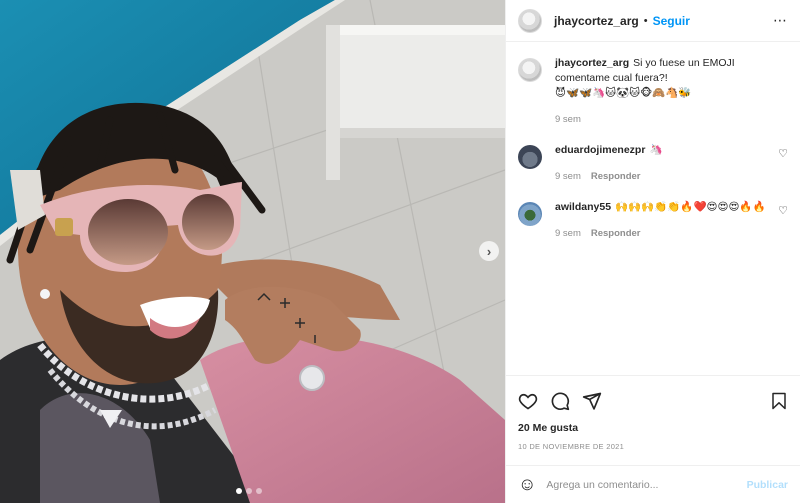 This screenshot has height=503, width=800. Describe the element at coordinates (653, 163) in the screenshot. I see `comment-item: eduardojimenezpr 🦄 9 sem Responder ♡` at that location.